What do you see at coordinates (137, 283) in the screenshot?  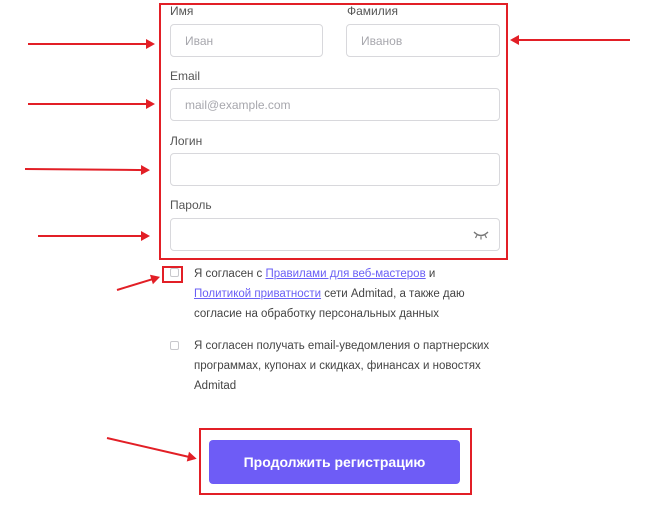 I see `annotation-arrow-checkbox` at bounding box center [137, 283].